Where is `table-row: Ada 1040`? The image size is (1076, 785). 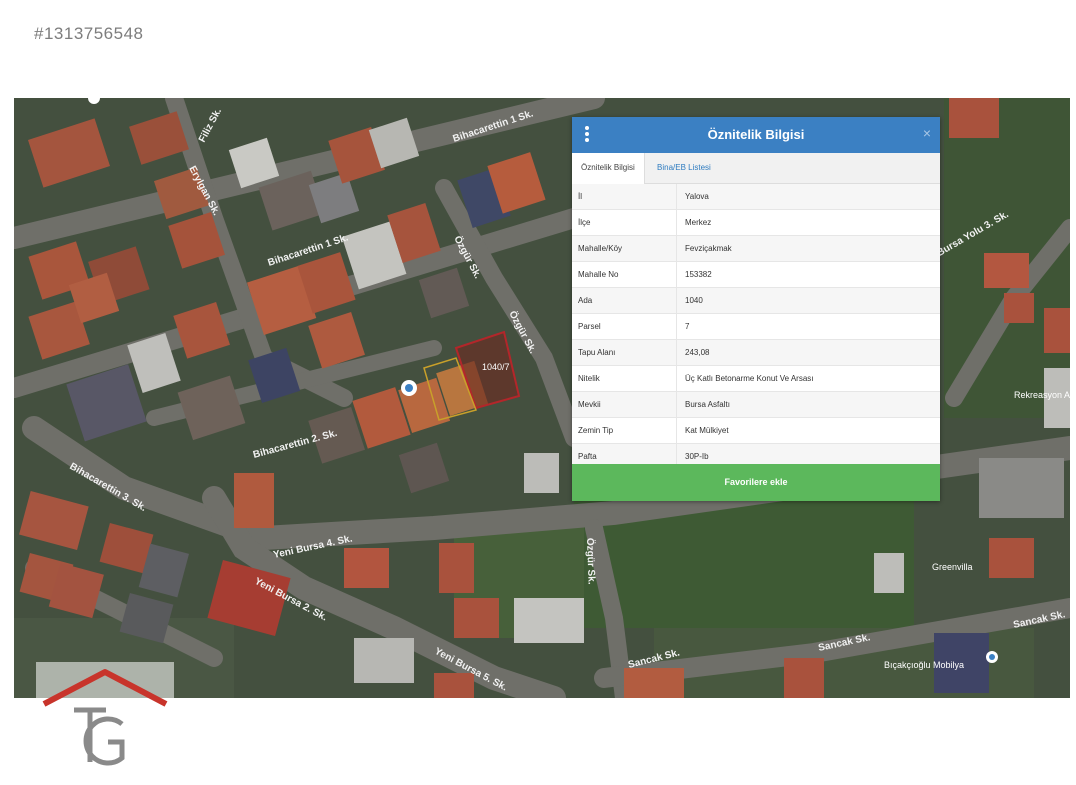
table-row: Ada 1040 is located at coordinates (756, 301).